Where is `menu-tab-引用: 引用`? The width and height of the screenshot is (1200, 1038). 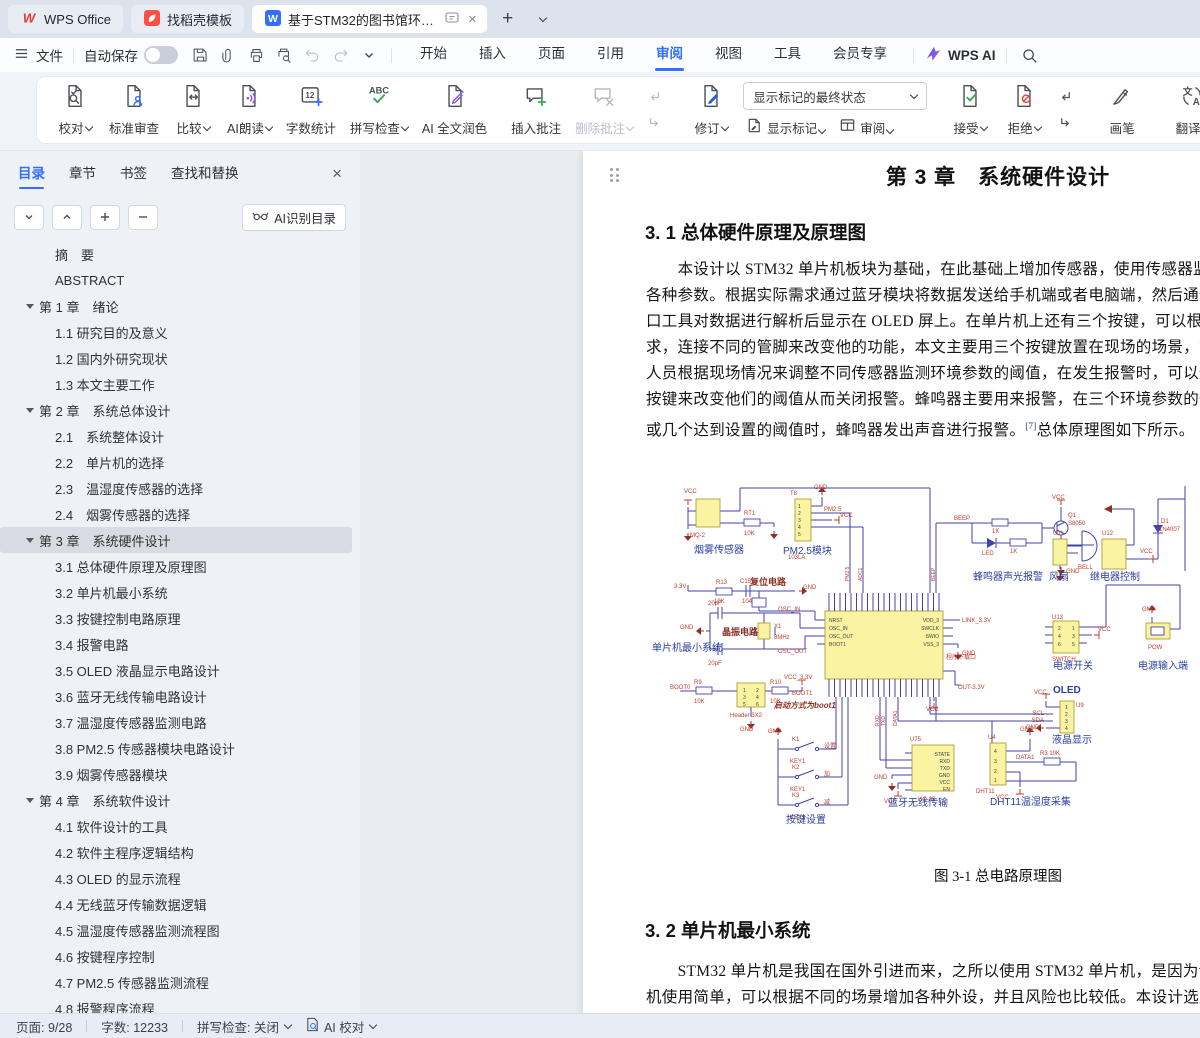 menu-tab-引用: 引用 is located at coordinates (610, 55).